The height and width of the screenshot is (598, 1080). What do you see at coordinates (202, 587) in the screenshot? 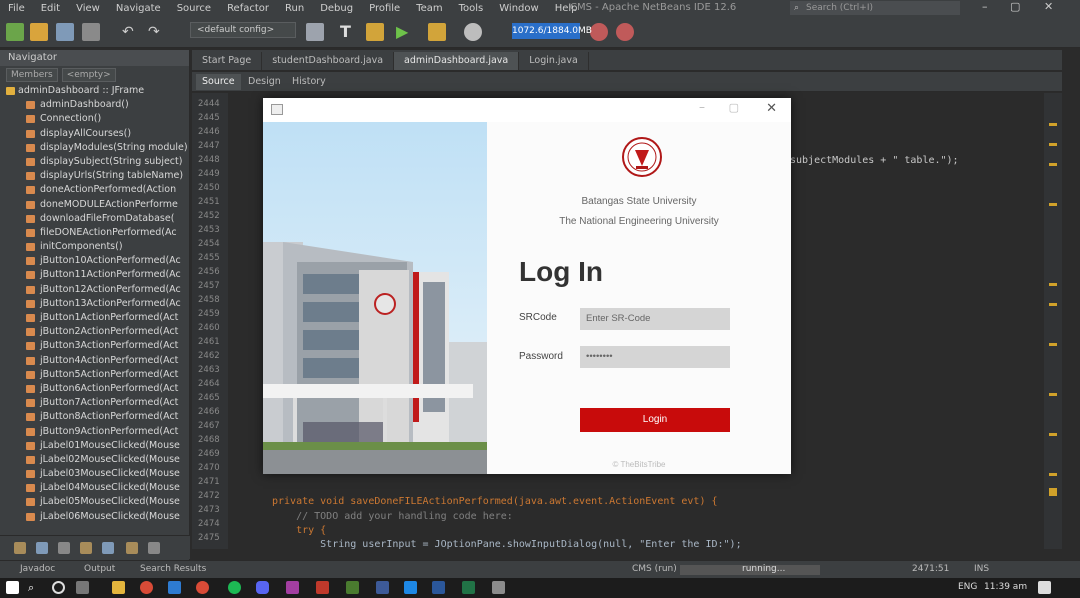
I see `chrome2-icon` at bounding box center [202, 587].